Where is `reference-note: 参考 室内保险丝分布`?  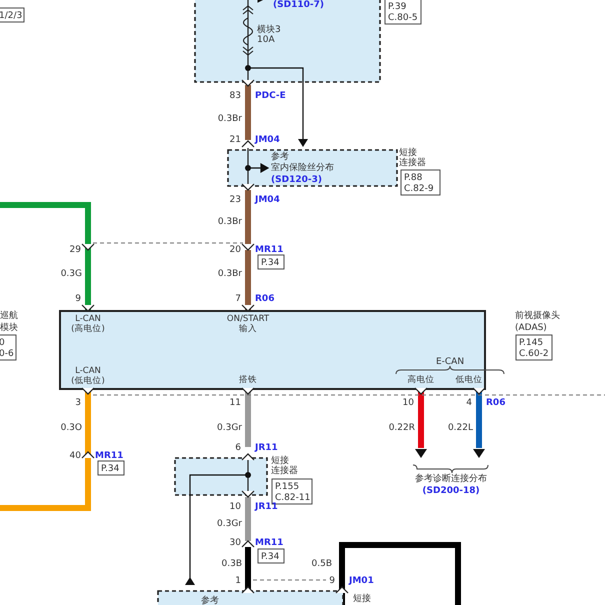
reference-note: 参考 室内保险丝分布 is located at coordinates (302, 162).